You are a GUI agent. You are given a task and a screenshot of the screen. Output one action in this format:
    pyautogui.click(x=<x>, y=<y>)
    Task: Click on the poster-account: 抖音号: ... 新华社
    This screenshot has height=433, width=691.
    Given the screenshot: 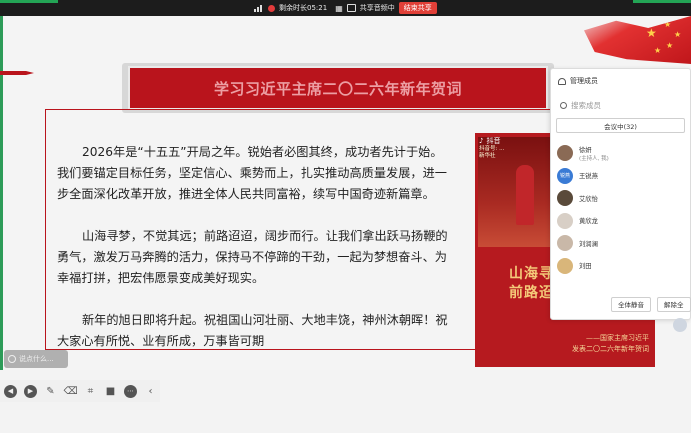 What is the action you would take?
    pyautogui.click(x=491, y=153)
    